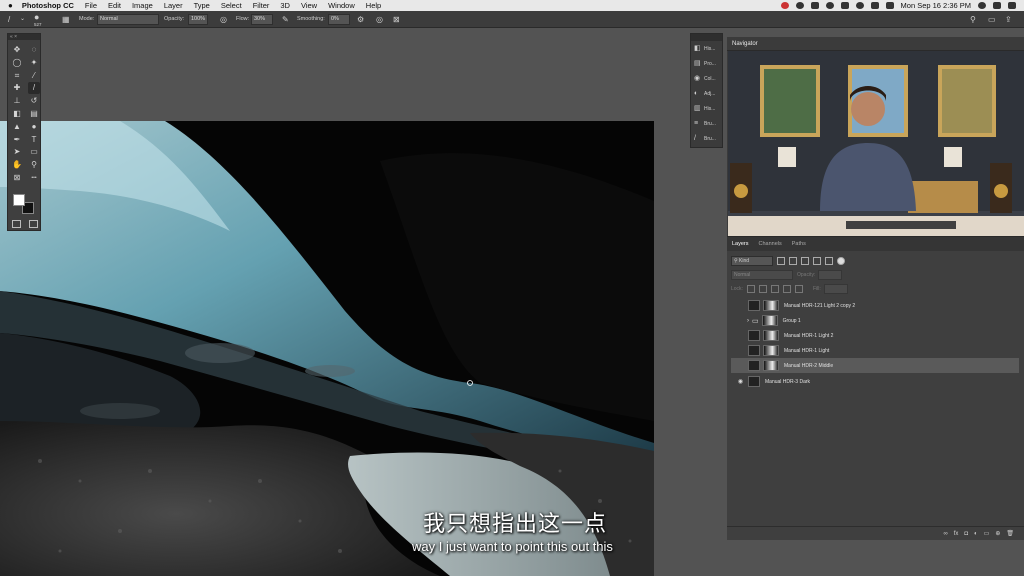  I want to click on path-select-tool-icon: ➤, so click(17, 152).